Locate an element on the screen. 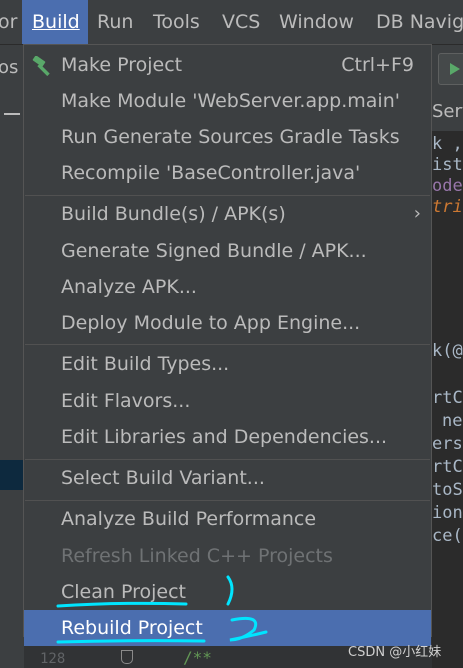 The width and height of the screenshot is (463, 668). menu-item-make-module: Make Module 'WebServer.app.main' is located at coordinates (227, 101).